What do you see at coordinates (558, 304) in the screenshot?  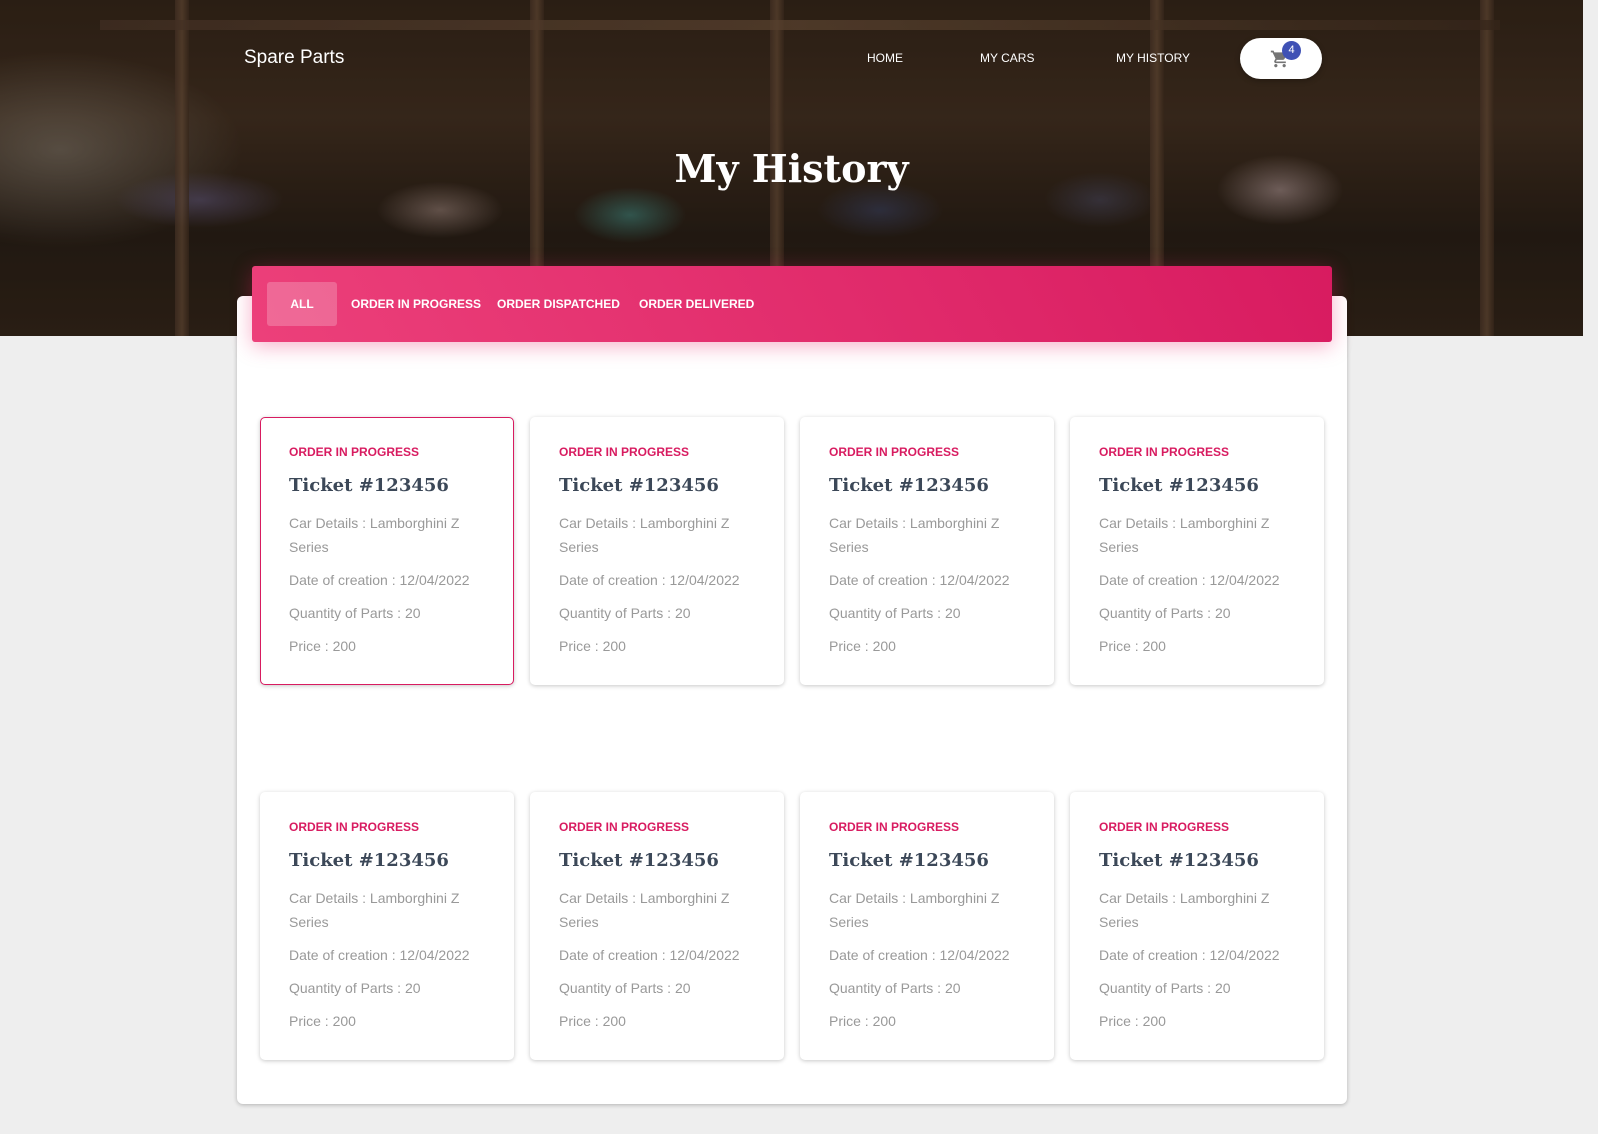 I see `tab-order-dispatched: ORDER DISPATCHED` at bounding box center [558, 304].